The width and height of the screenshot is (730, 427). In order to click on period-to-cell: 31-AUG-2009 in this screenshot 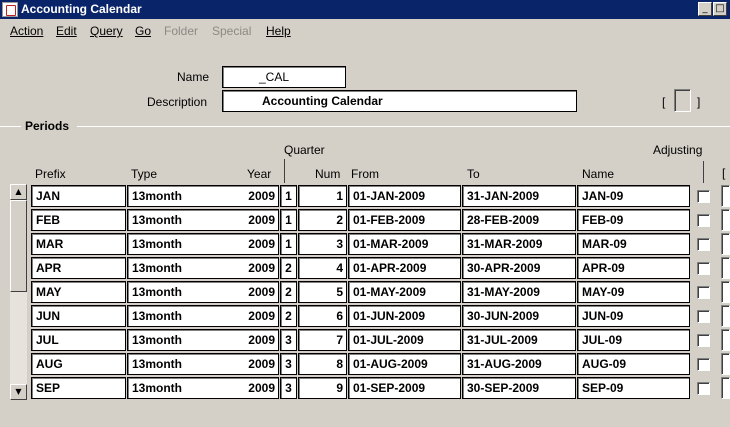, I will do `click(519, 364)`.